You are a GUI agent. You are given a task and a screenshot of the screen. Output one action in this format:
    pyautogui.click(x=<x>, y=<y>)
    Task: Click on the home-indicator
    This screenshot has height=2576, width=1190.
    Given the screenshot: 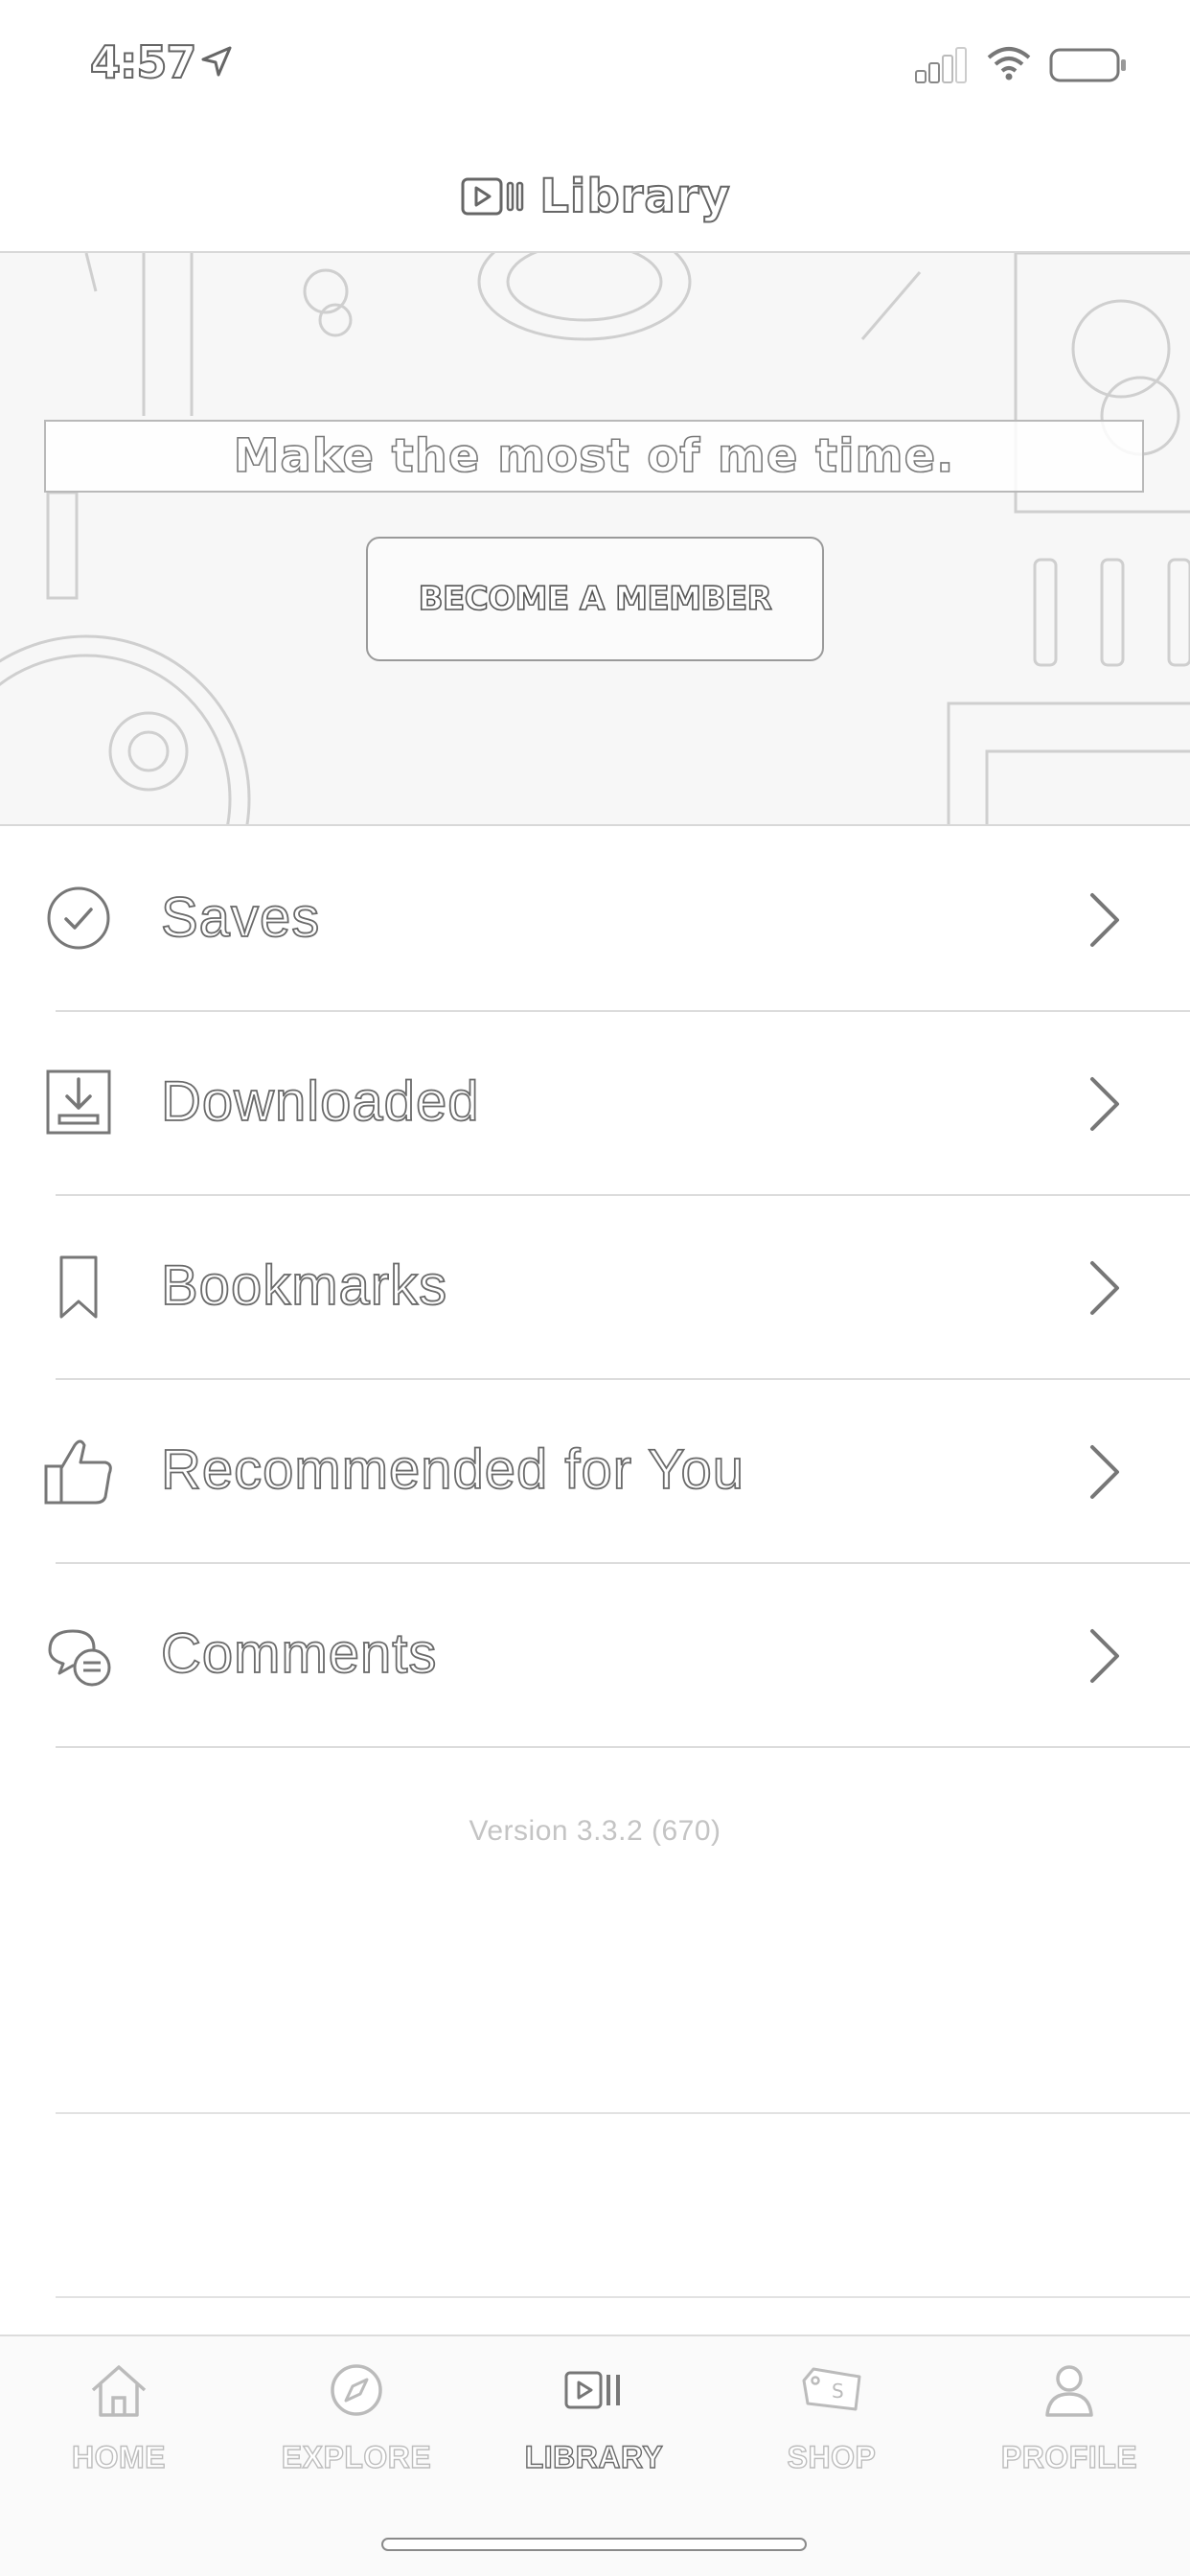 What is the action you would take?
    pyautogui.click(x=594, y=2544)
    